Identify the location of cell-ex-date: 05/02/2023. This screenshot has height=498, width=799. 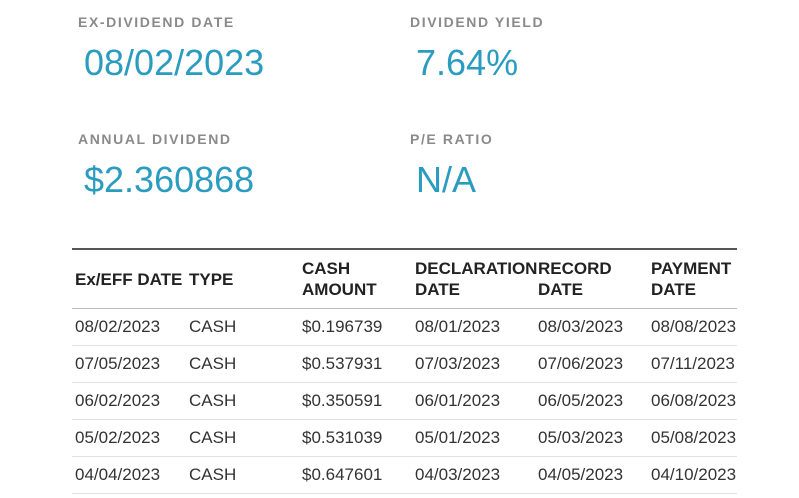
(129, 438).